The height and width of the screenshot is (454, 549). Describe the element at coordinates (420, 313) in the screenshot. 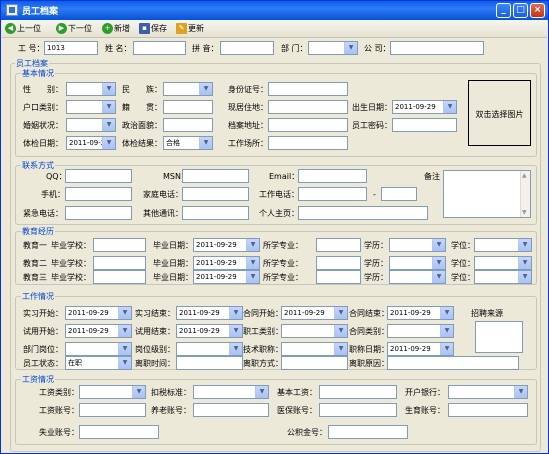

I see `contract-end-picker: 2011-09-29 ▼` at that location.